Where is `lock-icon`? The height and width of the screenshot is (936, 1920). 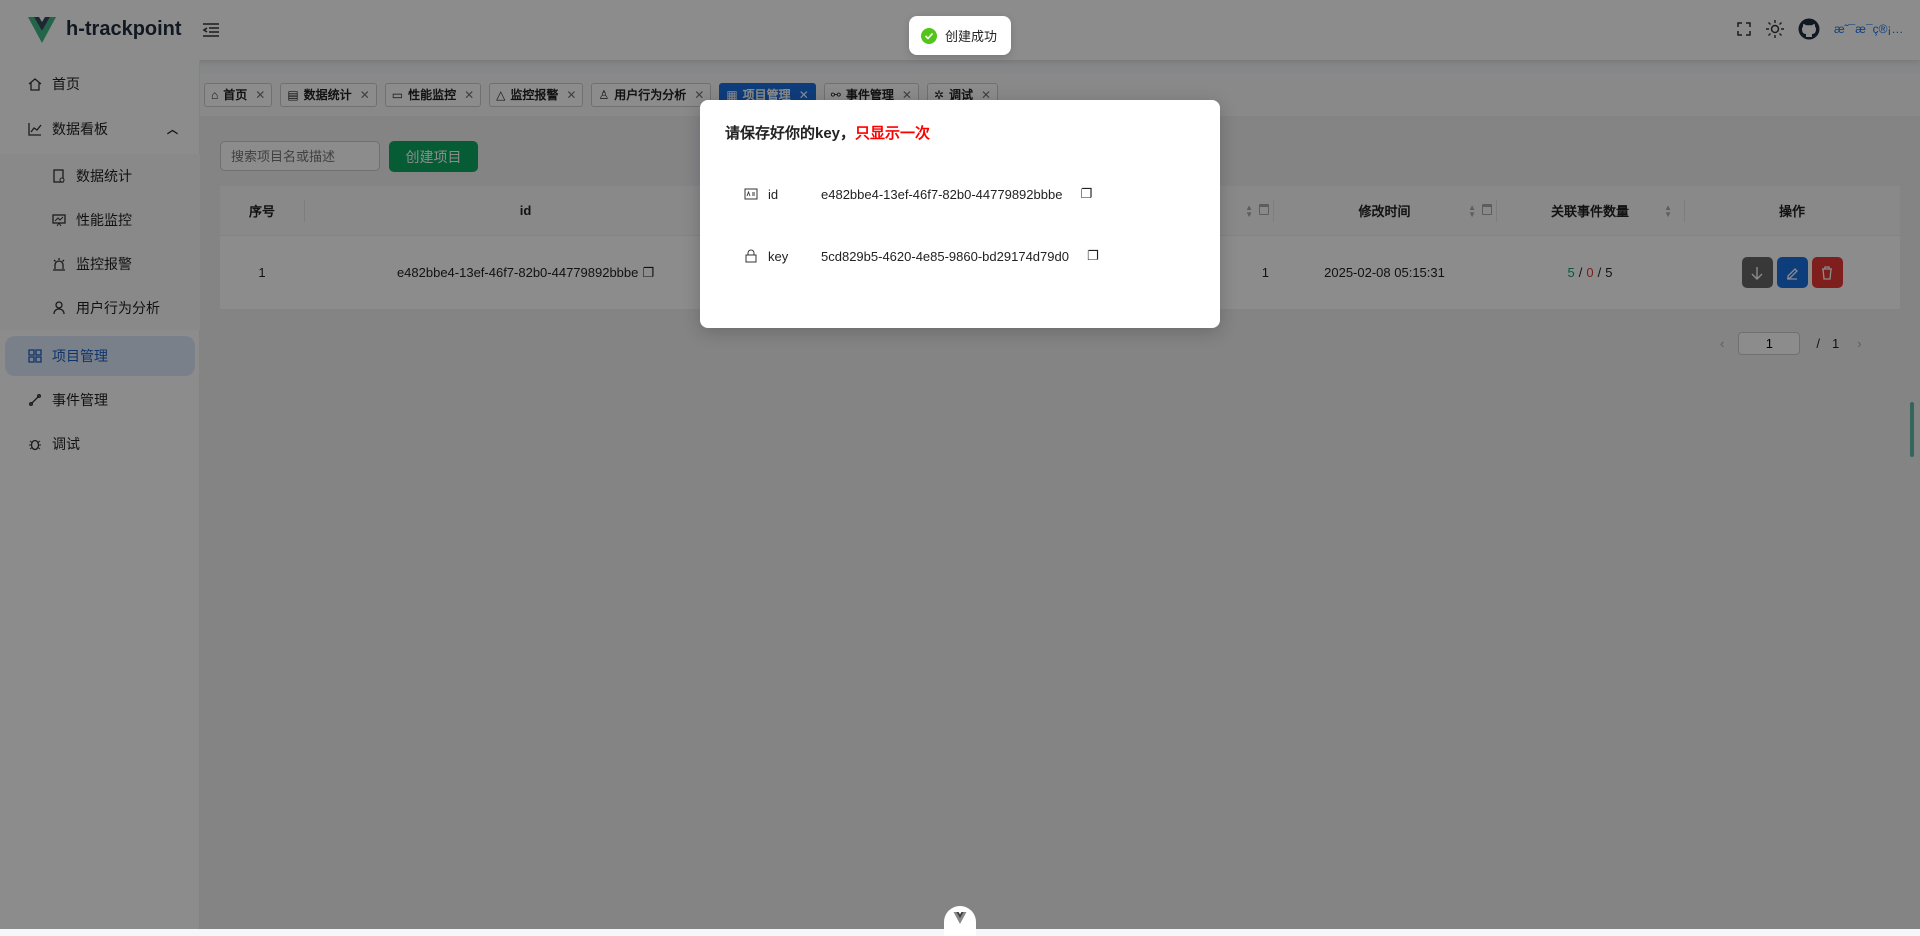
lock-icon is located at coordinates (751, 256).